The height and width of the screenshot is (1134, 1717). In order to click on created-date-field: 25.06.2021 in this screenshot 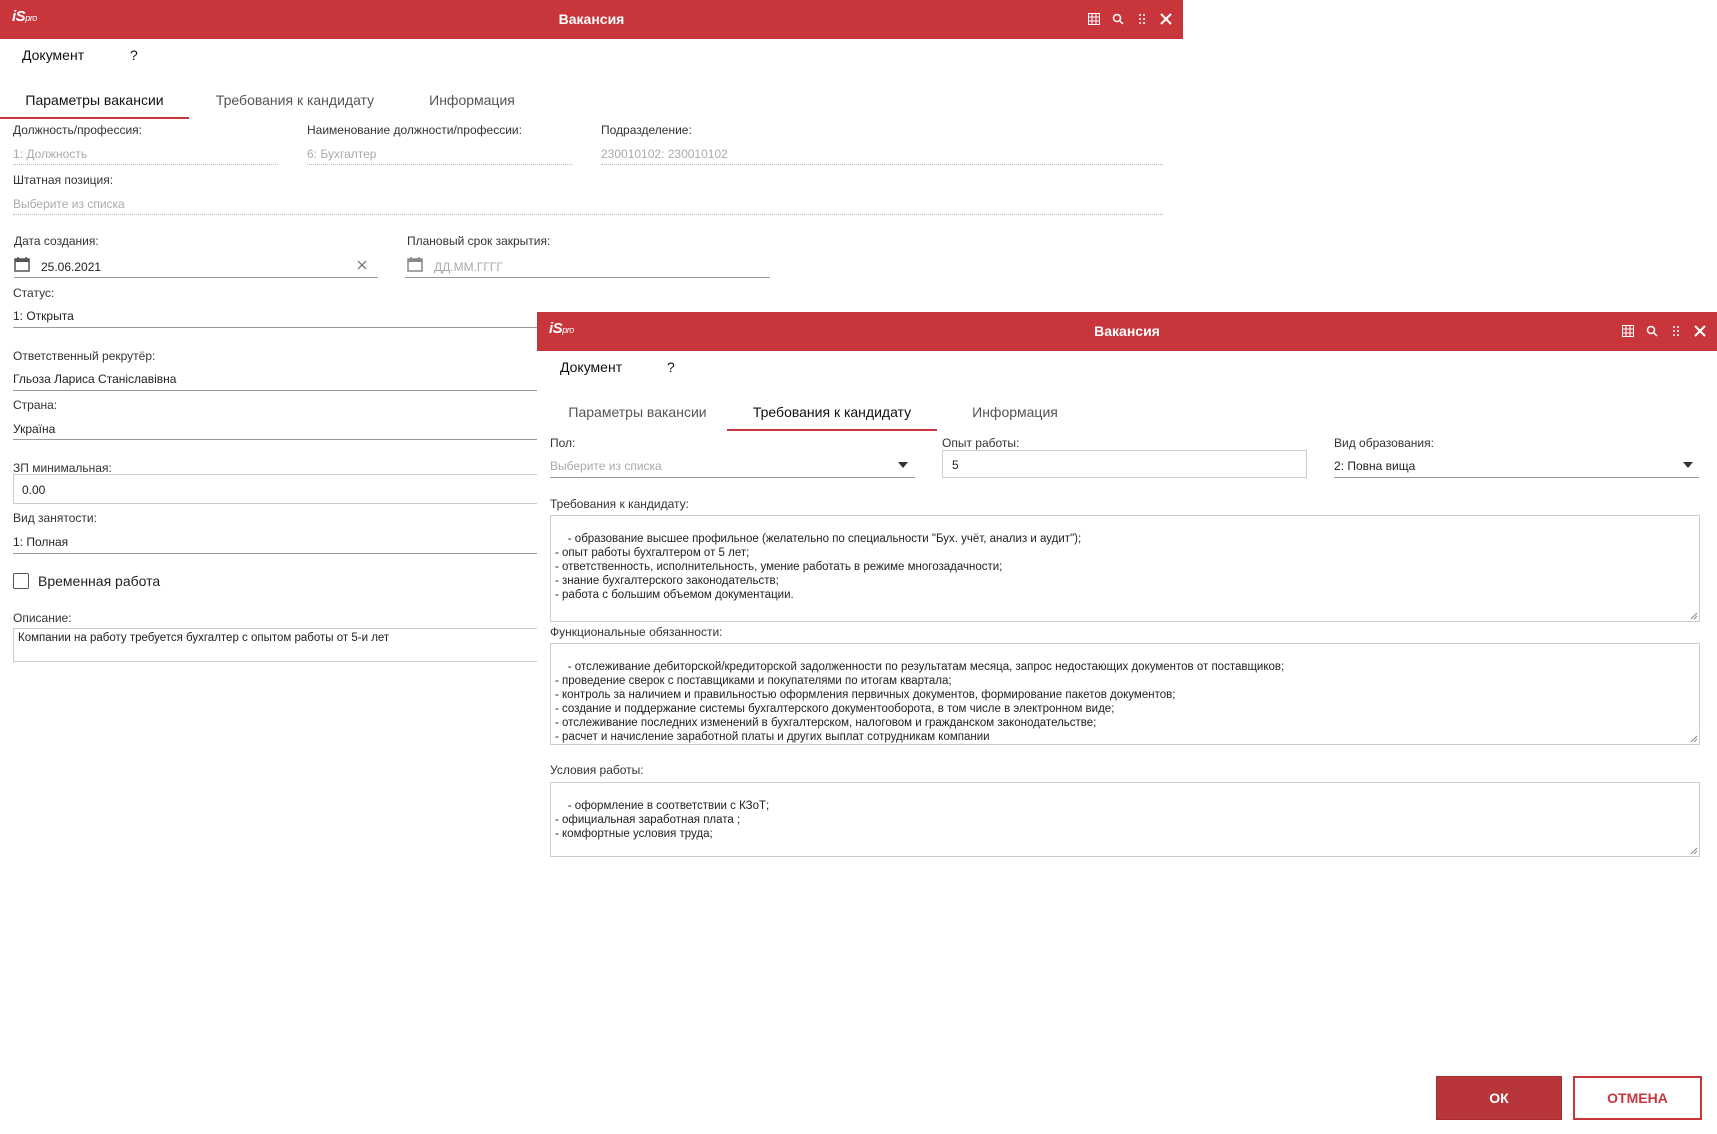, I will do `click(71, 267)`.